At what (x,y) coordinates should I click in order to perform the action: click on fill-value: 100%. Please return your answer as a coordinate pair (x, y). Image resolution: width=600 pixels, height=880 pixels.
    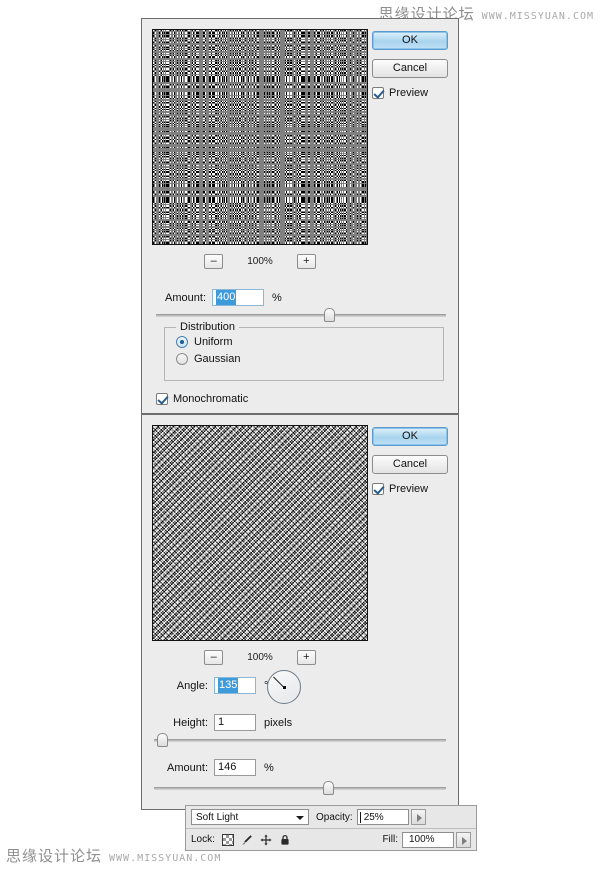
    Looking at the image, I should click on (422, 839).